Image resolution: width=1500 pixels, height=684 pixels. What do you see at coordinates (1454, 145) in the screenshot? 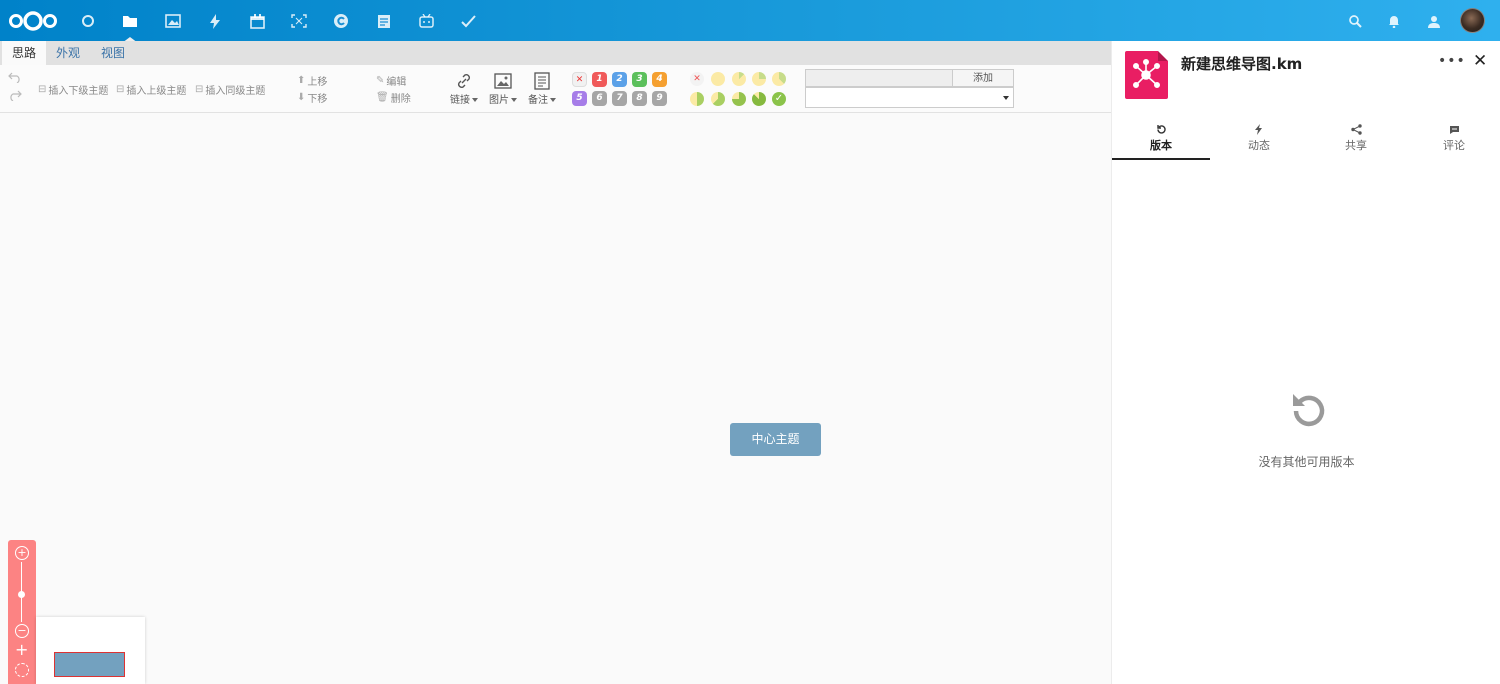
I see `tab-comments-label: 评论` at bounding box center [1454, 145].